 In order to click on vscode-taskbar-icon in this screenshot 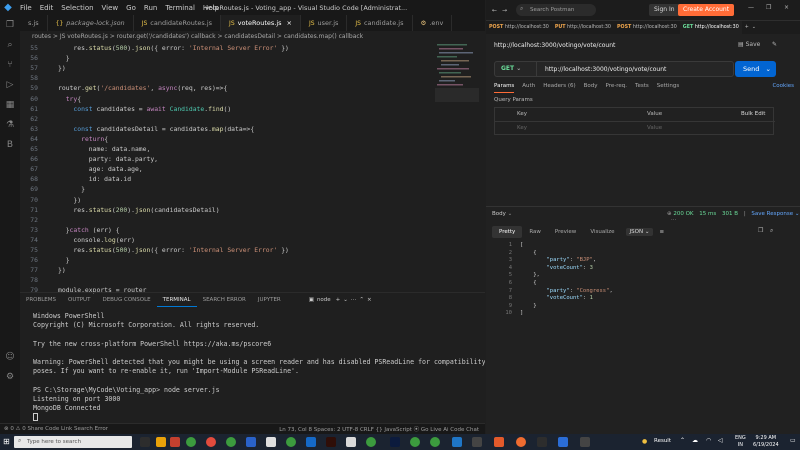, I will do `click(457, 442)`.